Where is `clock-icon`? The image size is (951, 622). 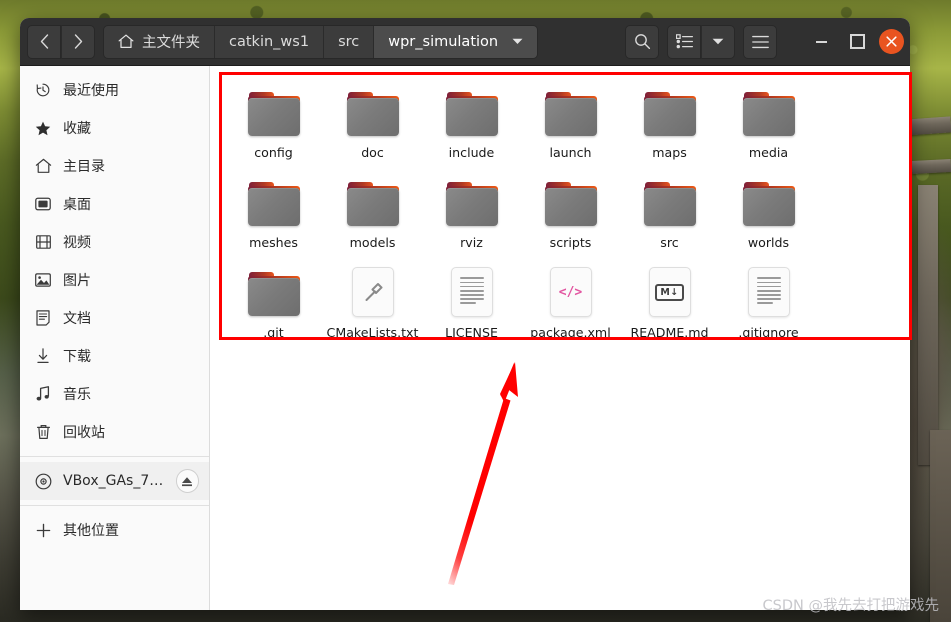 clock-icon is located at coordinates (43, 90).